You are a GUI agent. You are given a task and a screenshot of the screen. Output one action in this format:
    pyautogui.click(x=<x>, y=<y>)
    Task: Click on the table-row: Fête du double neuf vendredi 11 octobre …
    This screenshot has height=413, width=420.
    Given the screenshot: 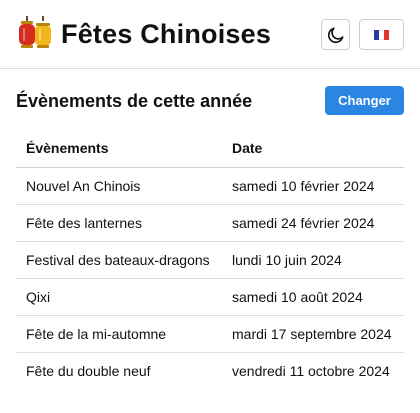 What is the action you would take?
    pyautogui.click(x=210, y=370)
    